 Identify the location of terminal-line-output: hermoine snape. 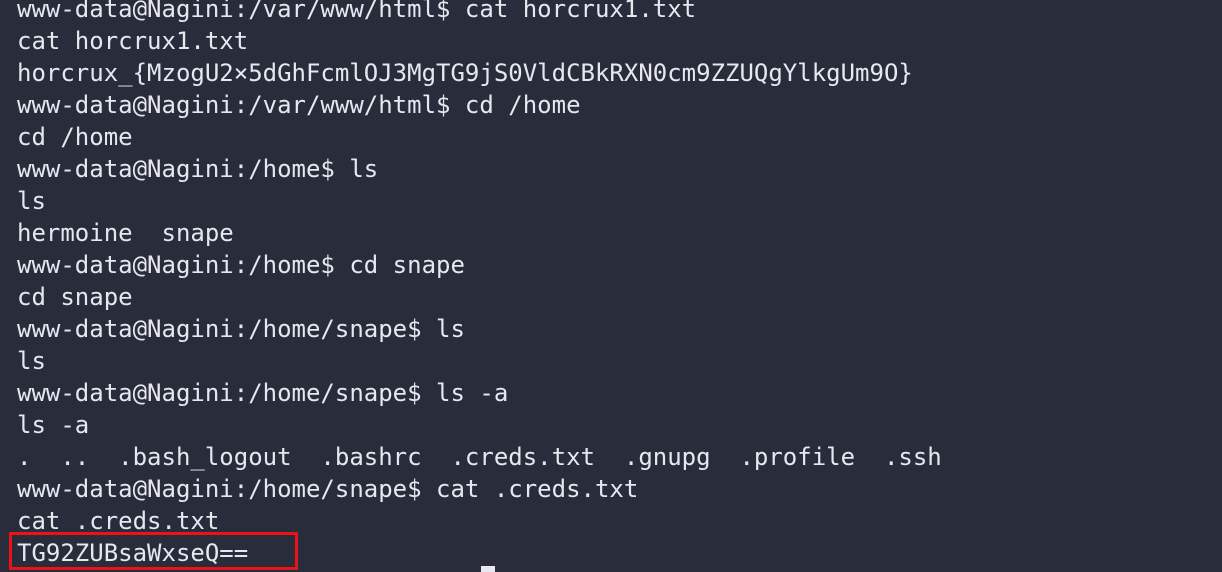
(125, 233).